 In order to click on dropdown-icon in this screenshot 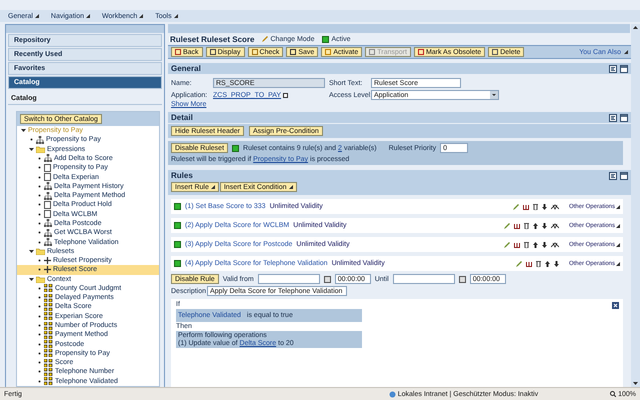, I will do `click(494, 95)`.